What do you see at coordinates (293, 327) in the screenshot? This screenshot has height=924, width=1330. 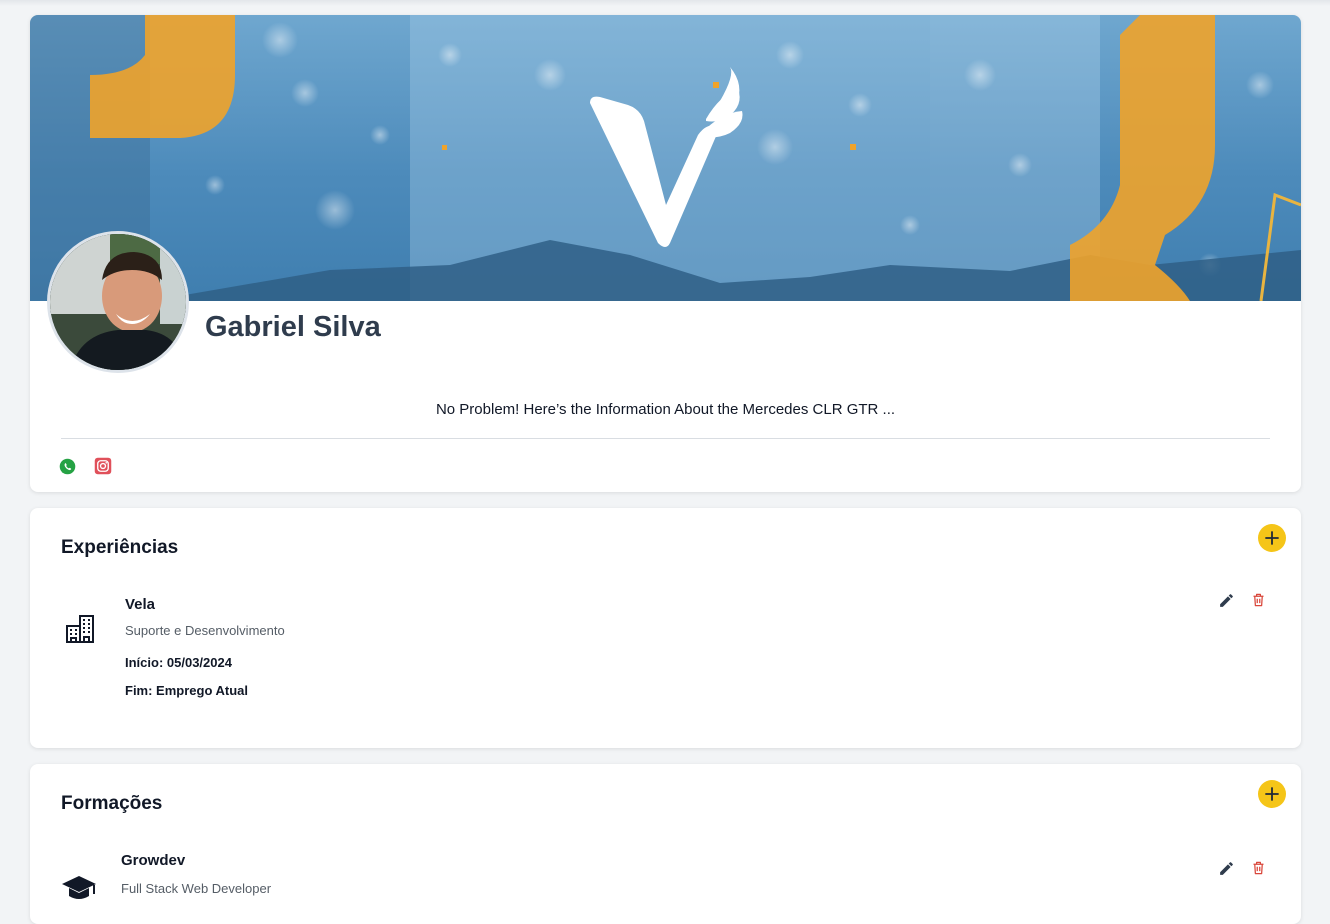 I see `profile-name: Gabriel Silva` at bounding box center [293, 327].